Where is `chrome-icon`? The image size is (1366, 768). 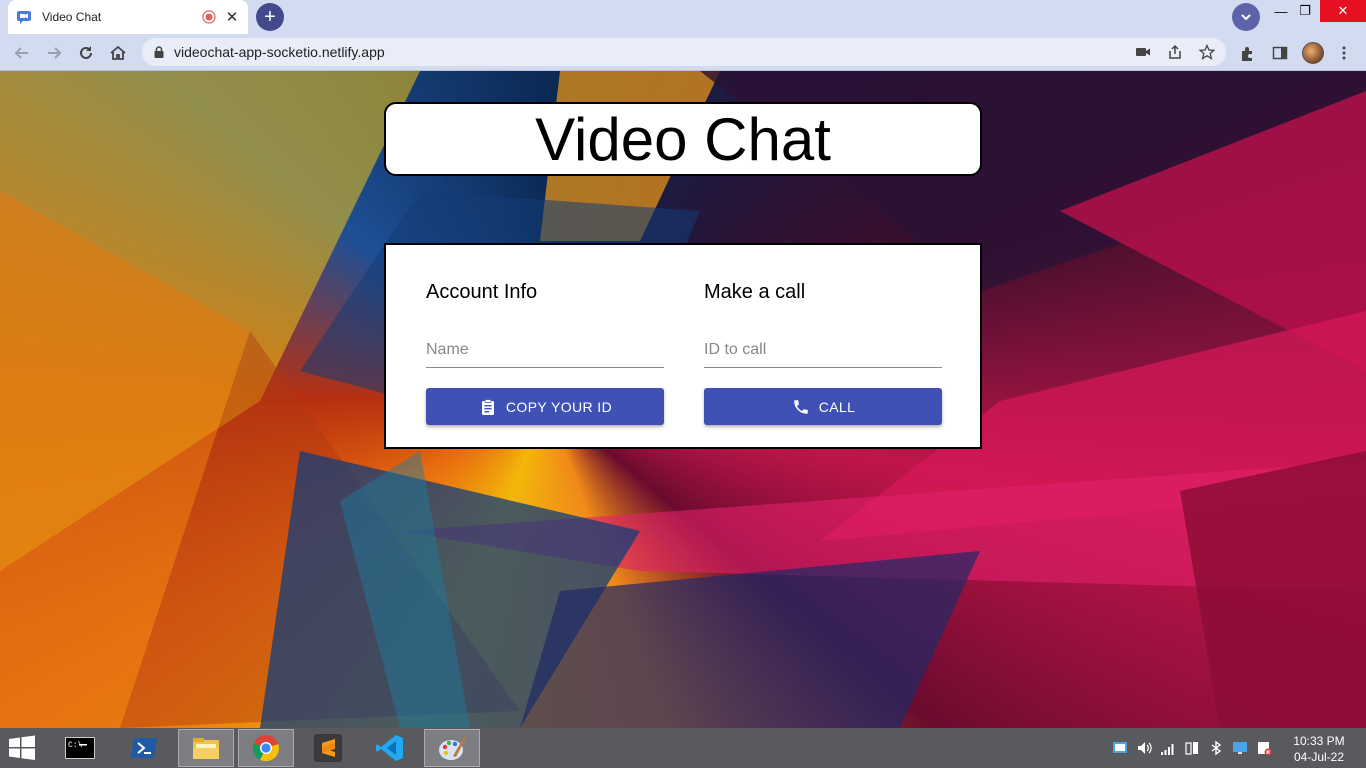
chrome-icon is located at coordinates (265, 748).